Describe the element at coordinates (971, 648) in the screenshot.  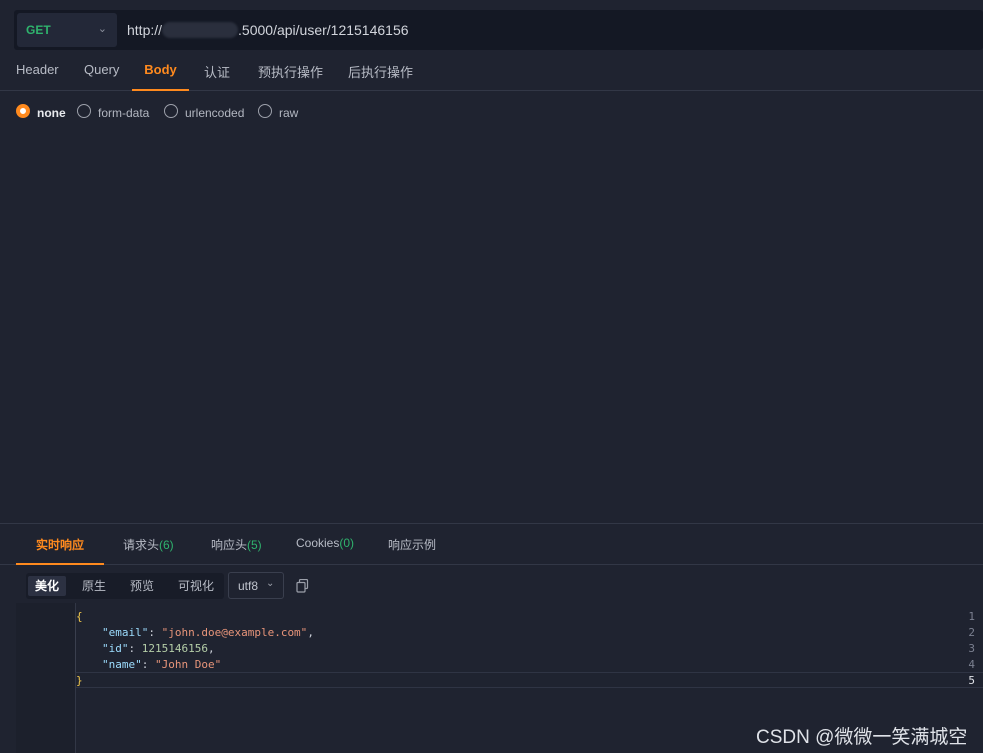
I see `line-number: 3` at that location.